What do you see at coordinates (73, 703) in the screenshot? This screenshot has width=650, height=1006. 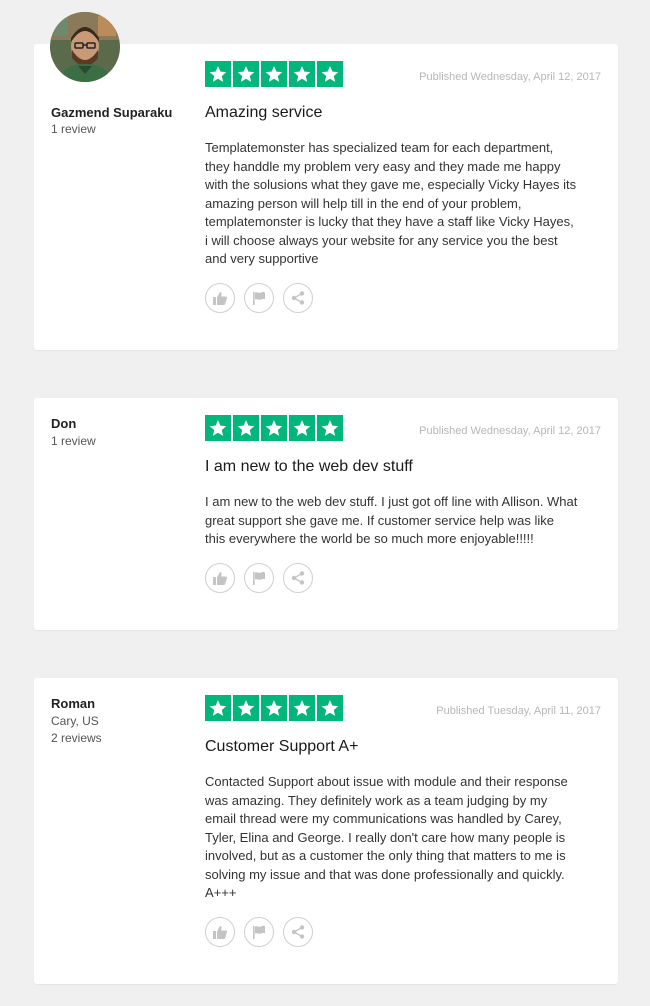 I see `reviewer-name: Roman` at bounding box center [73, 703].